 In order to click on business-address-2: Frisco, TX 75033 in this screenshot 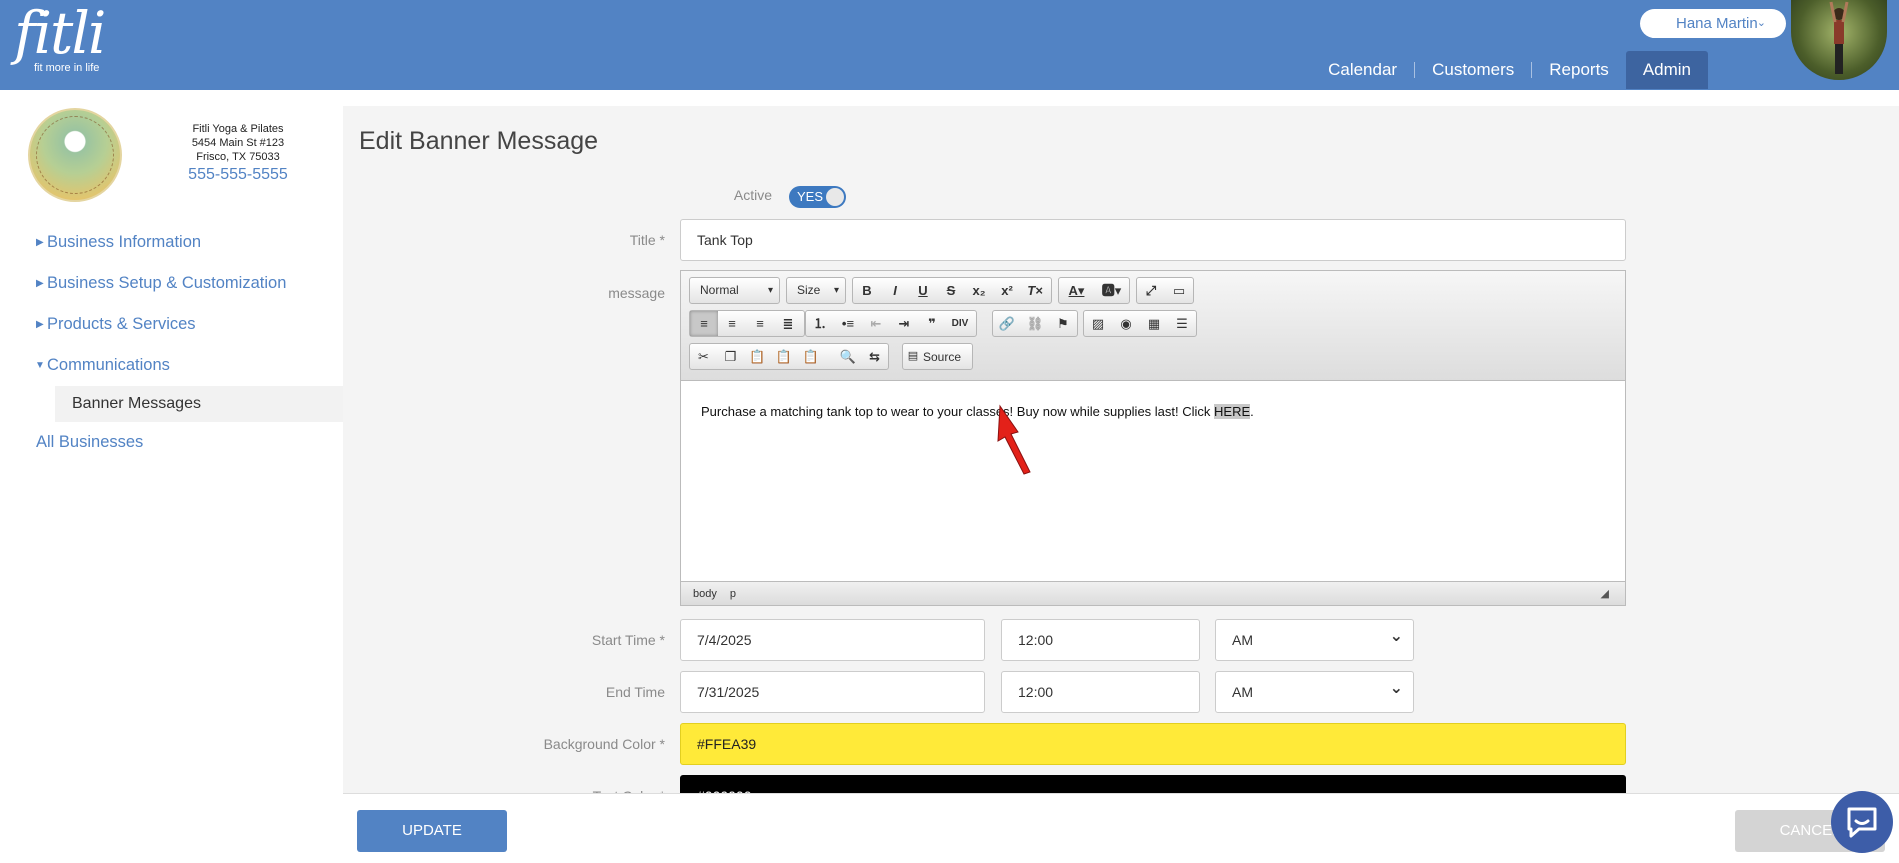, I will do `click(238, 157)`.